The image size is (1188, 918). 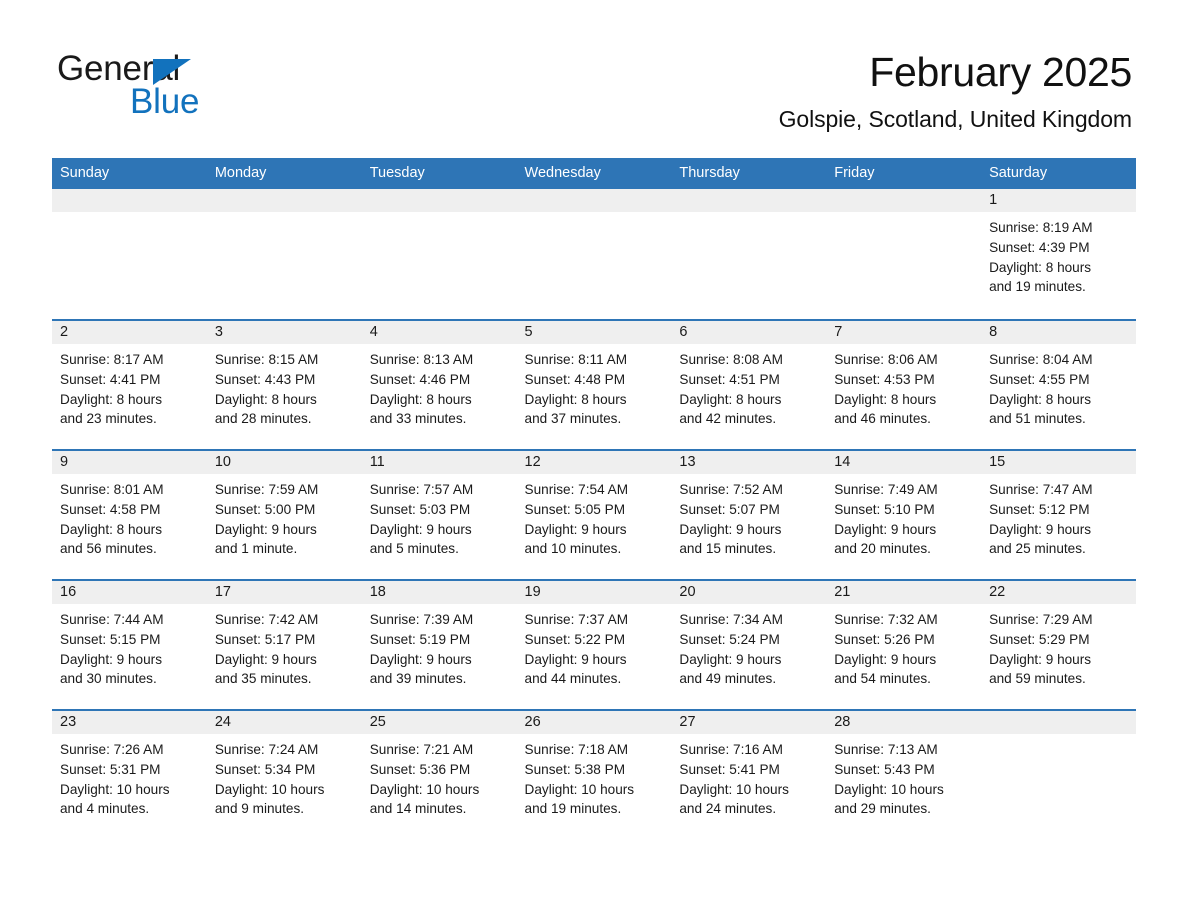 What do you see at coordinates (594, 592) in the screenshot?
I see `day-number: 19` at bounding box center [594, 592].